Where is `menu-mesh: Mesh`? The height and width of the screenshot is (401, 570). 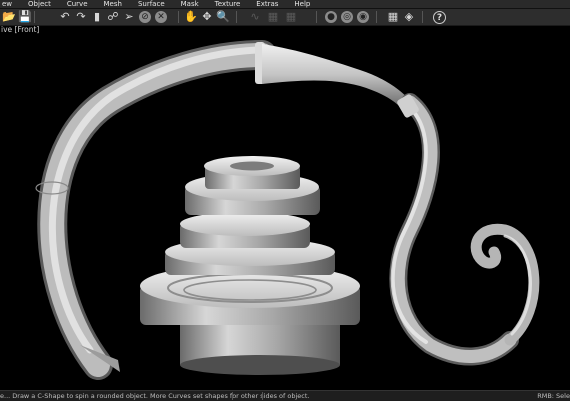 menu-mesh: Mesh is located at coordinates (113, 4).